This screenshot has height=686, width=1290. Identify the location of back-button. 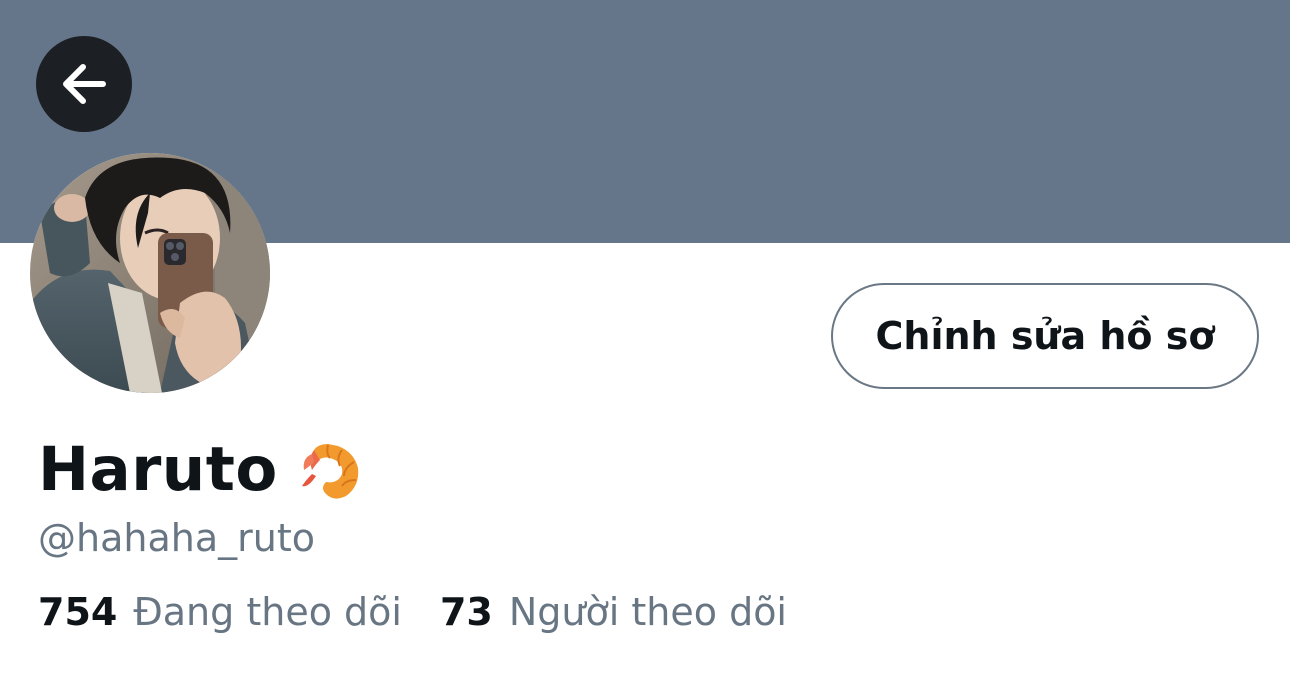
(84, 84).